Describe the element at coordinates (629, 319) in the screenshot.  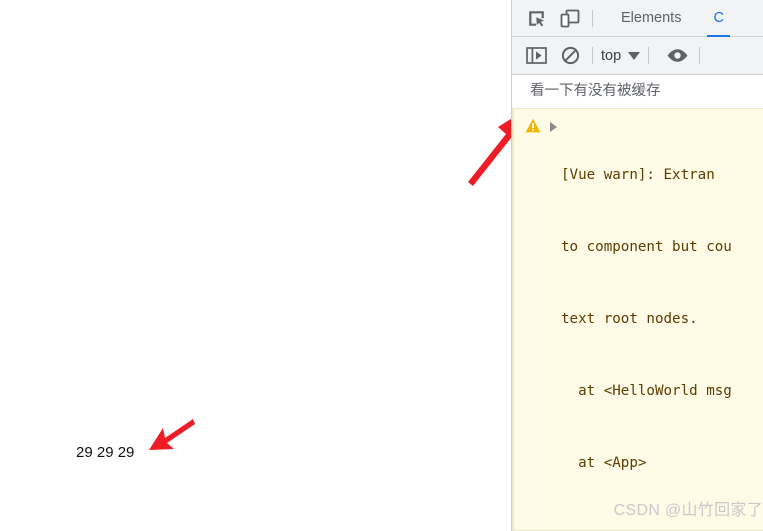
I see `warning-line-3: text root nodes.` at that location.